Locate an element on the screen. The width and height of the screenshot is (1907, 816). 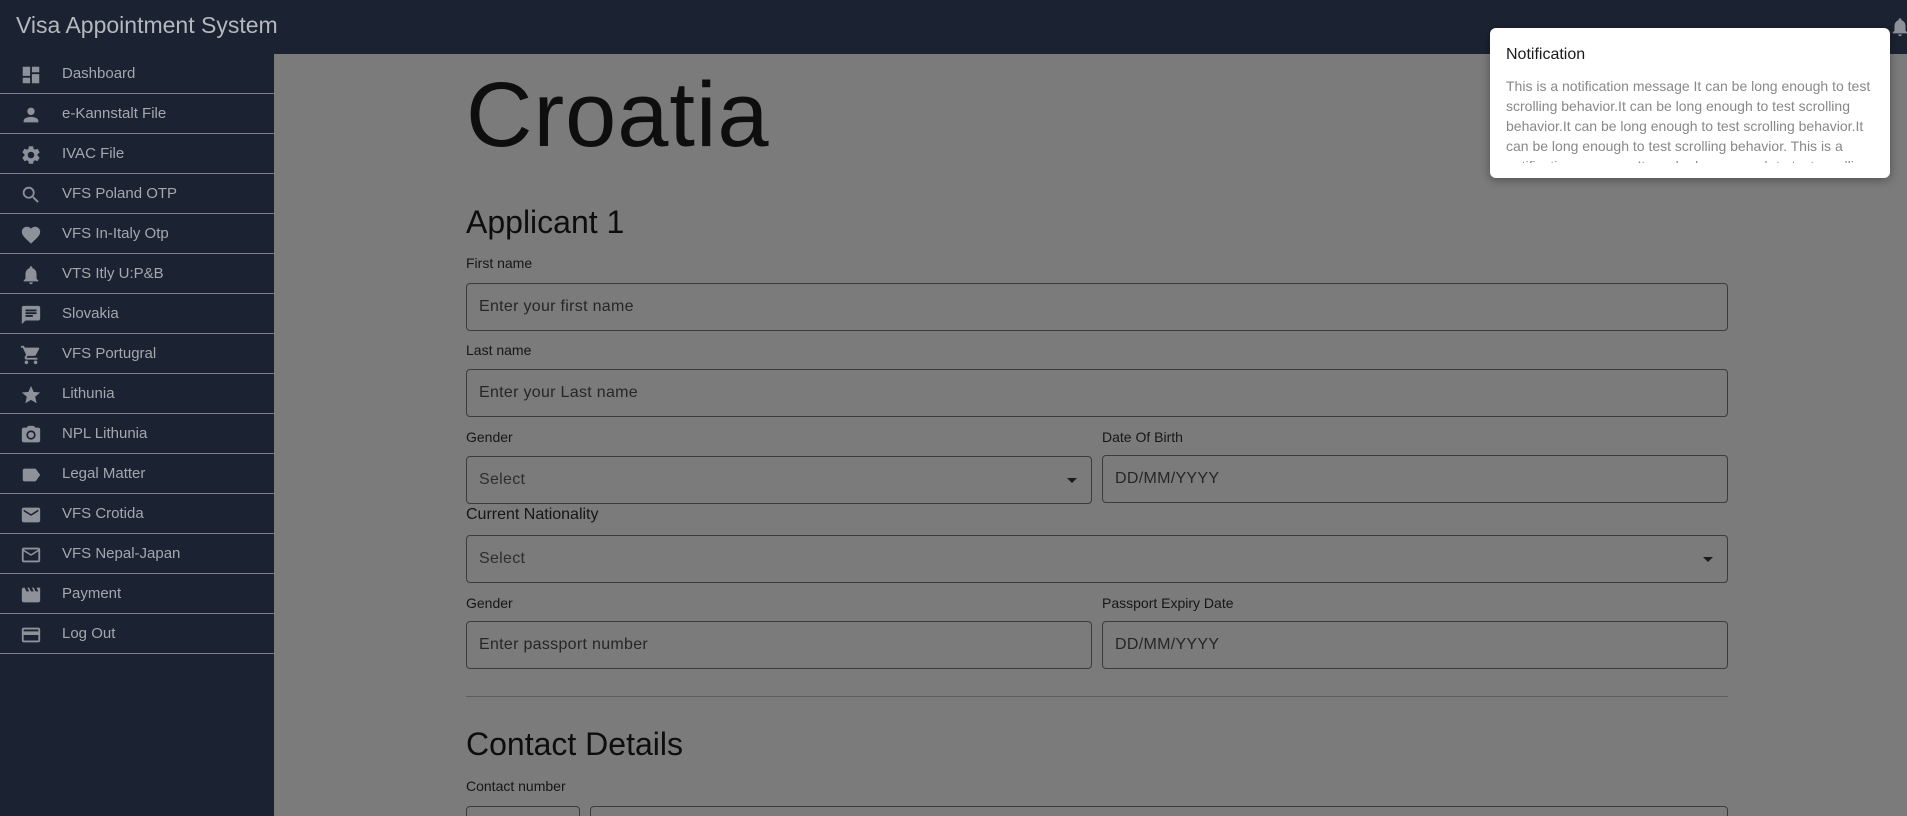
cart-icon is located at coordinates (31, 355).